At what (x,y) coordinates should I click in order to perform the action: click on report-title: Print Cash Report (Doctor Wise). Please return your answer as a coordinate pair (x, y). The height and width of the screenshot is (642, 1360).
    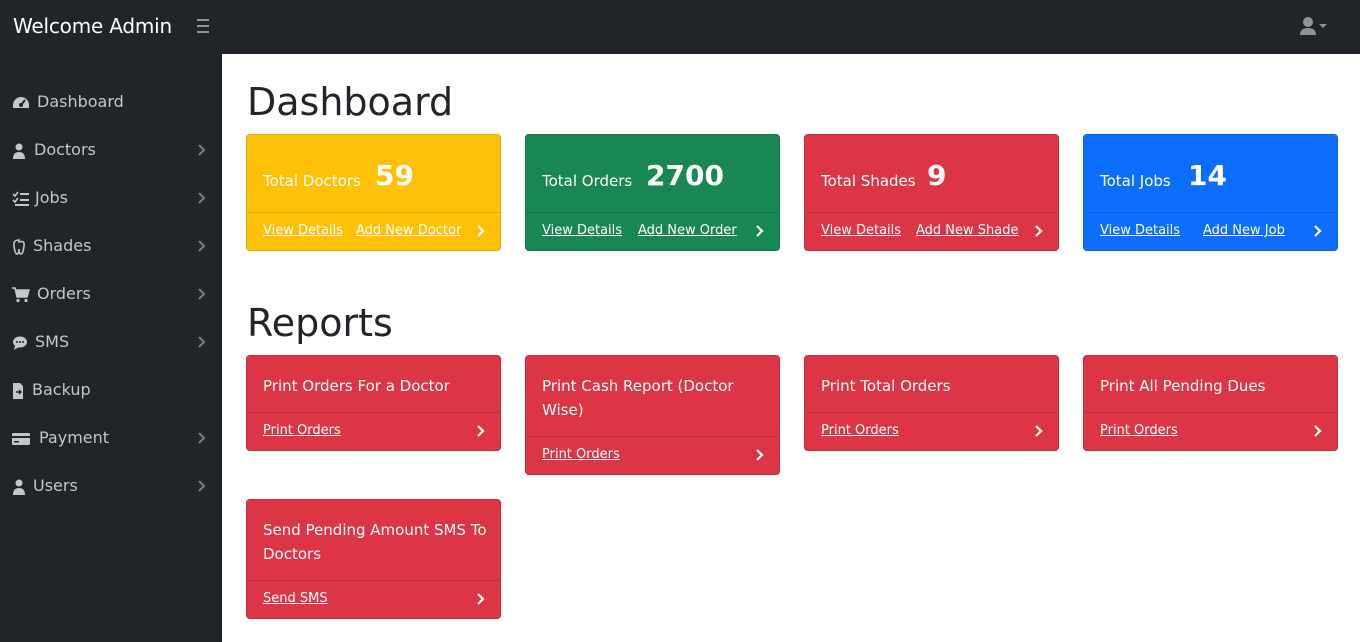
    Looking at the image, I should click on (638, 398).